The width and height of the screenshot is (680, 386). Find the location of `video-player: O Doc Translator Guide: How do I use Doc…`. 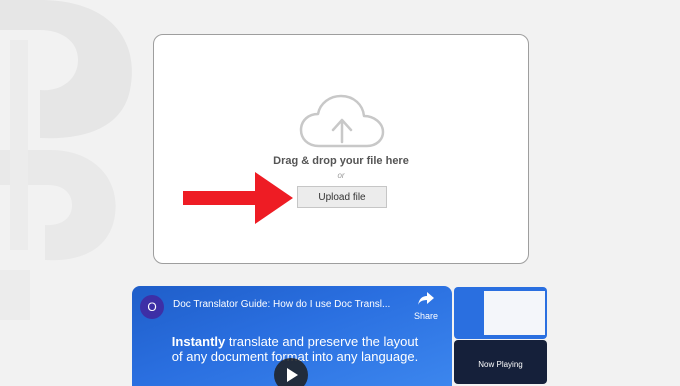

video-player: O Doc Translator Guide: How do I use Doc… is located at coordinates (292, 336).